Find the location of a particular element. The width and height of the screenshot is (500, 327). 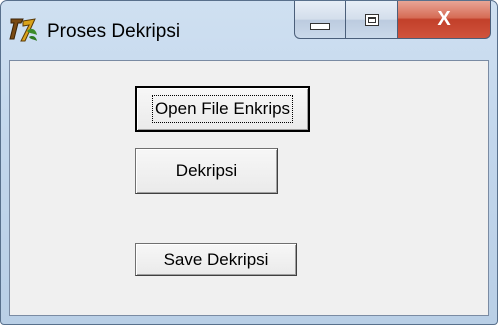

caption-buttons: X is located at coordinates (392, 21).